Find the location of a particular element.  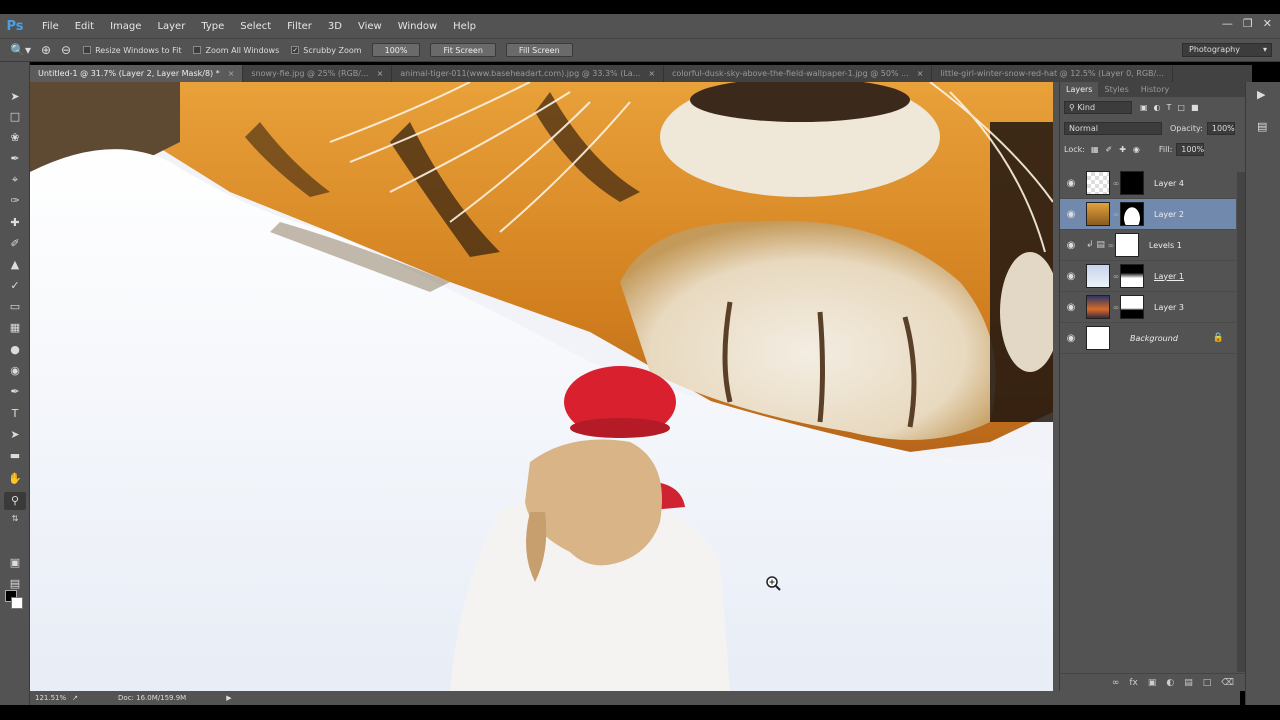

panel-scrollbar is located at coordinates (1241, 422).